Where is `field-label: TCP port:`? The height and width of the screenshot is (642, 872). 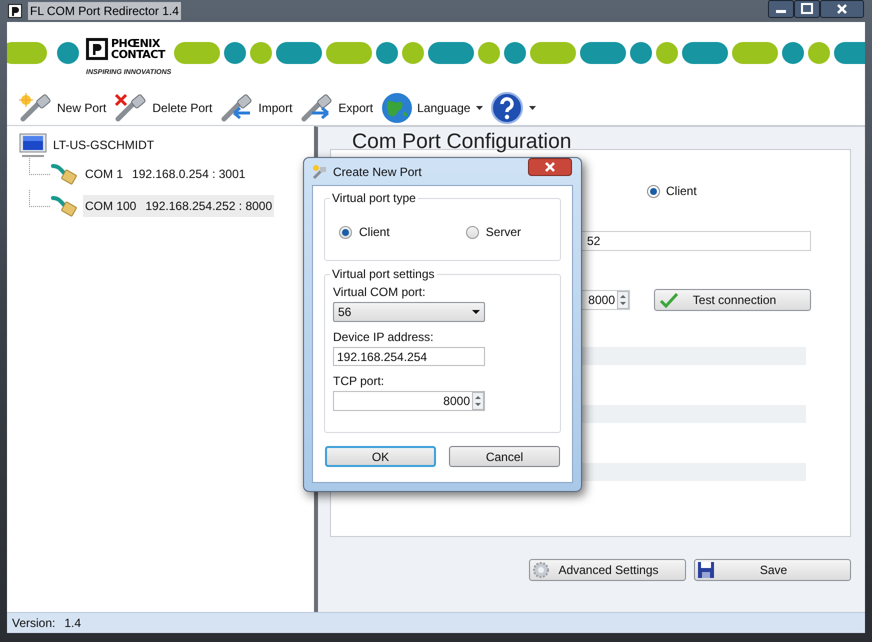
field-label: TCP port: is located at coordinates (359, 381).